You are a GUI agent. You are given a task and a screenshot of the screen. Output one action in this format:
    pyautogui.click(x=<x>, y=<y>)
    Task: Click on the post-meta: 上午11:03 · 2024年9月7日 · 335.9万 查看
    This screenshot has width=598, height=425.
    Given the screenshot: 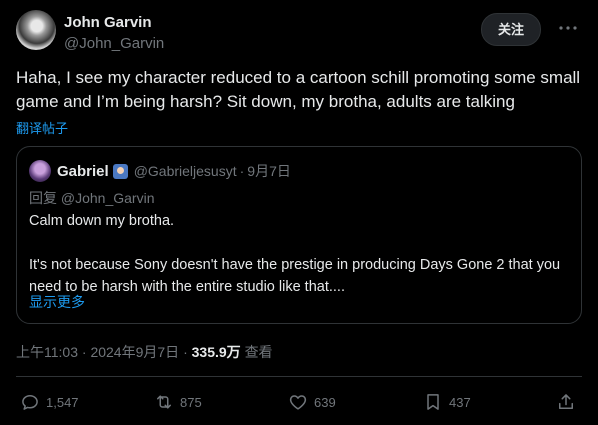 What is the action you would take?
    pyautogui.click(x=144, y=352)
    